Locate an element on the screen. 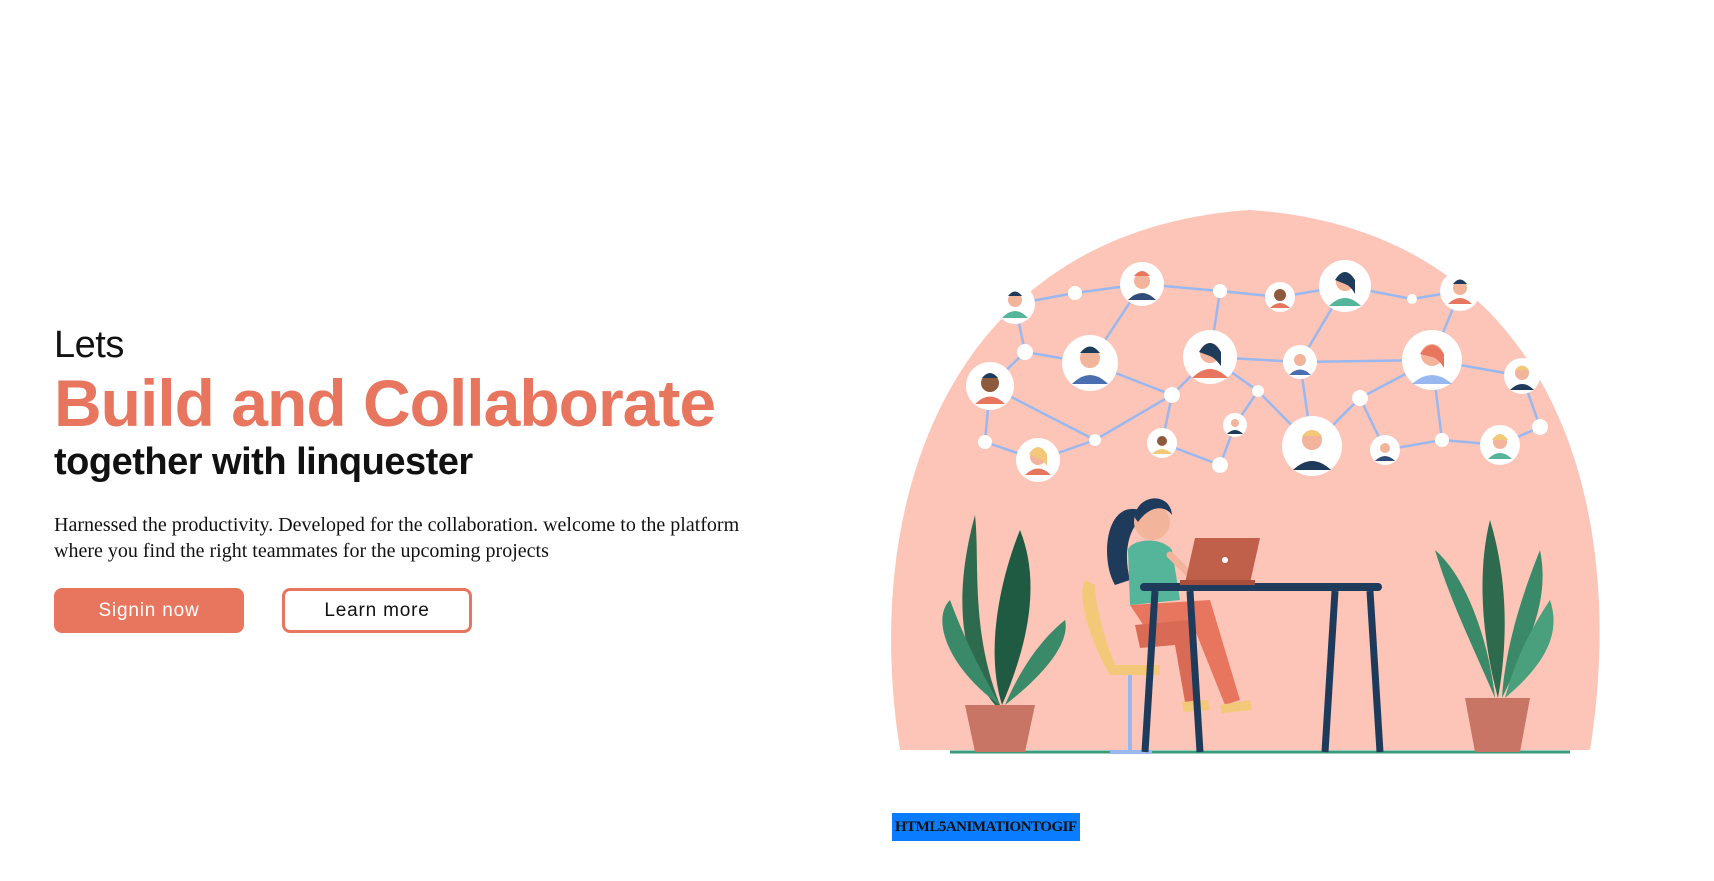  hero-heading-main: Build and Collaborate is located at coordinates (385, 403).